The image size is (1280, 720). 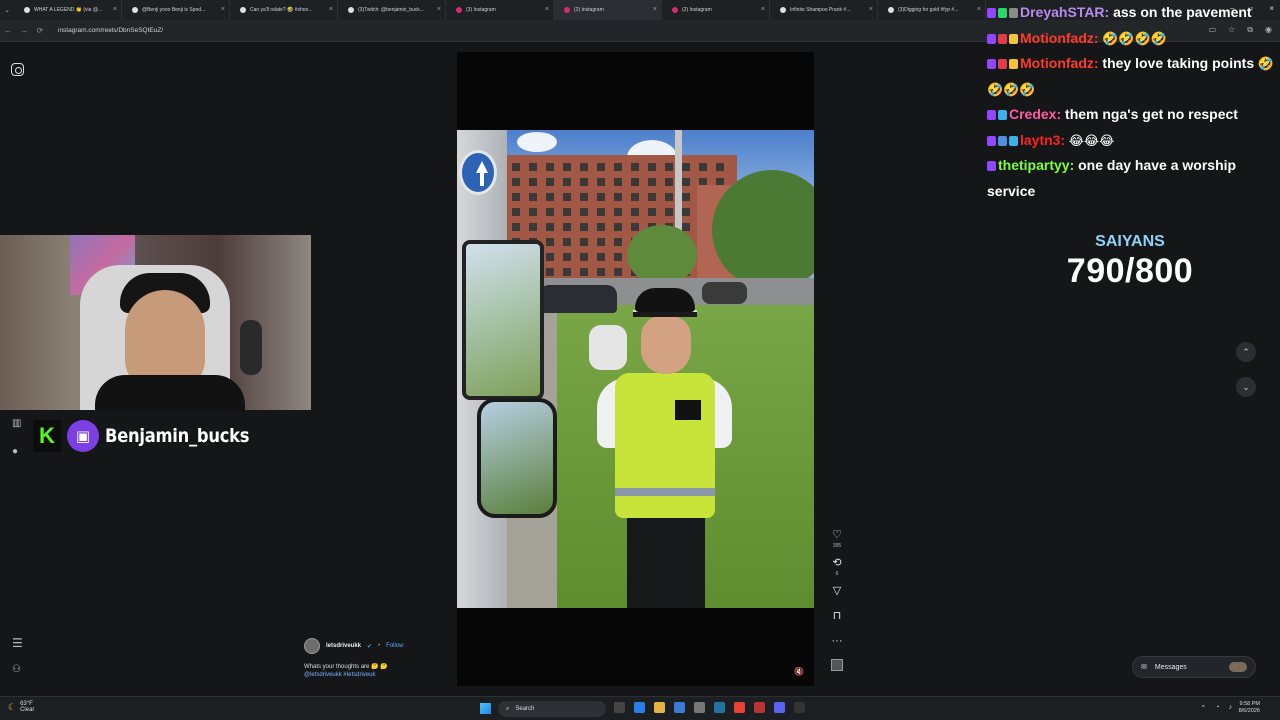 I want to click on reload-button: ⟳, so click(x=40, y=30).